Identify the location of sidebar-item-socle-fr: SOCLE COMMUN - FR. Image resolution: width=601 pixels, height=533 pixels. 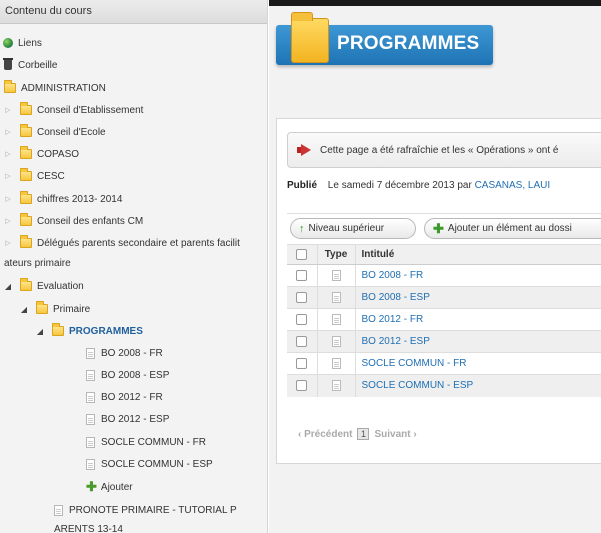
(133, 442).